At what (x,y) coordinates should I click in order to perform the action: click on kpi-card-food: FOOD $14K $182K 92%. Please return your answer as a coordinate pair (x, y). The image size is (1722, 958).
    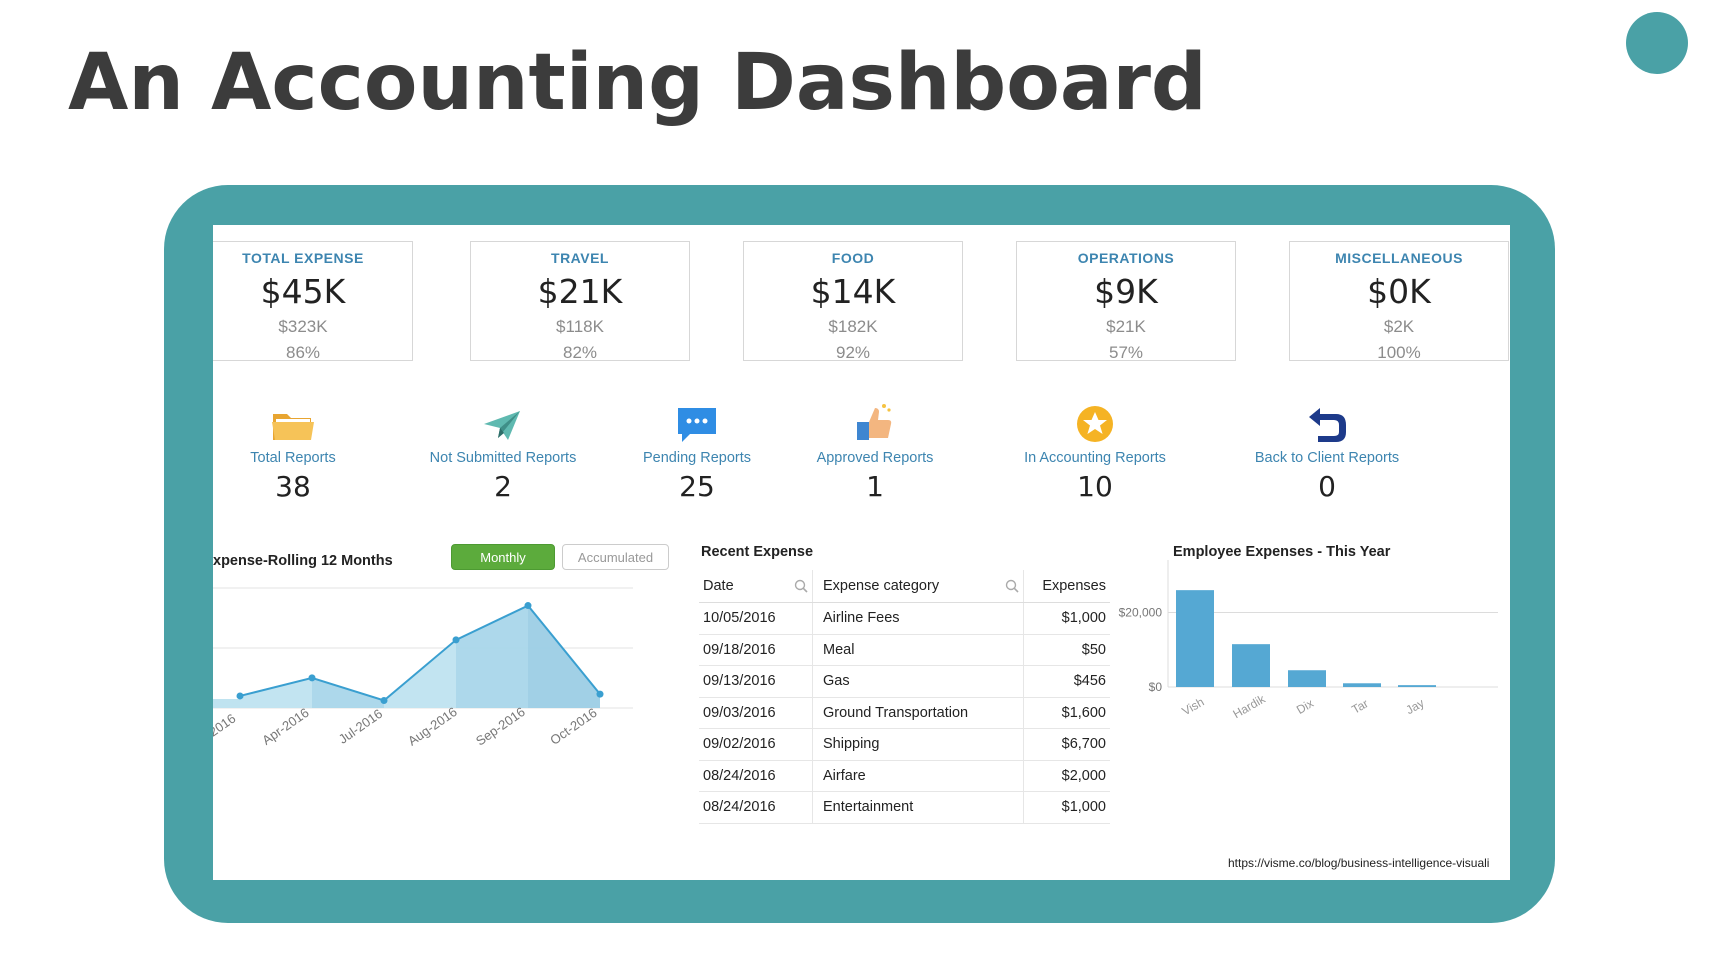
    Looking at the image, I should click on (853, 301).